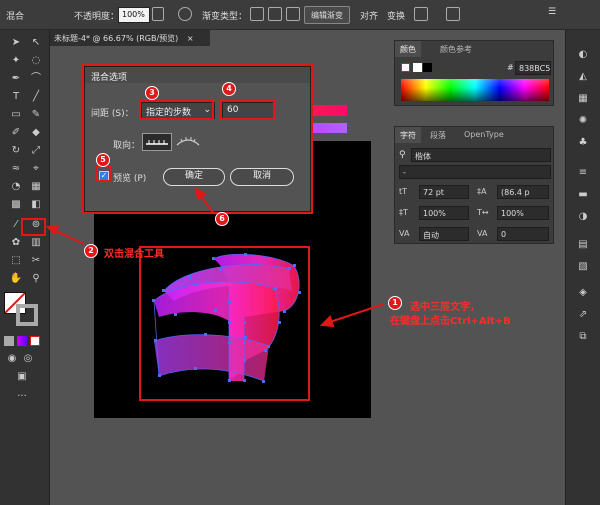 The image size is (600, 505). What do you see at coordinates (475, 90) in the screenshot?
I see `color-spectrum` at bounding box center [475, 90].